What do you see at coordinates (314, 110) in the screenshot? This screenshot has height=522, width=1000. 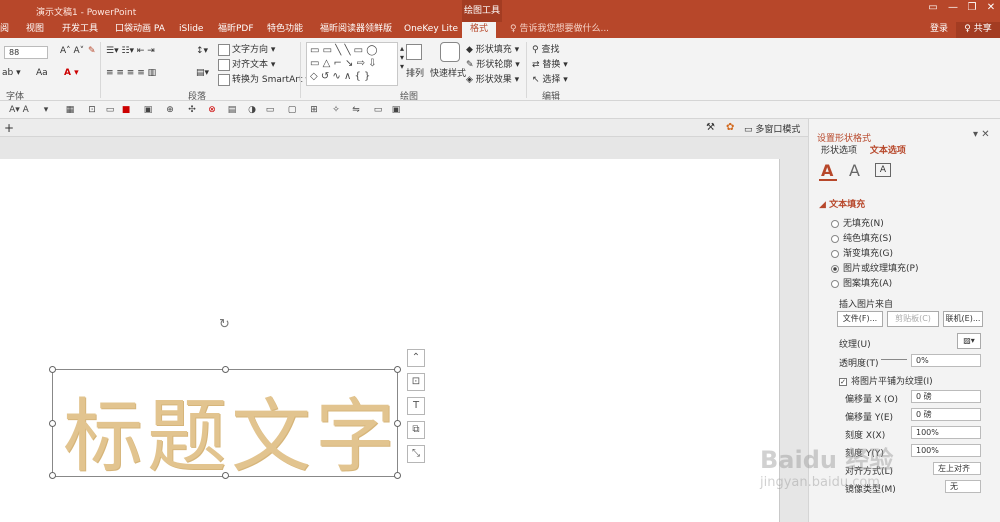 I see `toolbar-icon: ⊞` at bounding box center [314, 110].